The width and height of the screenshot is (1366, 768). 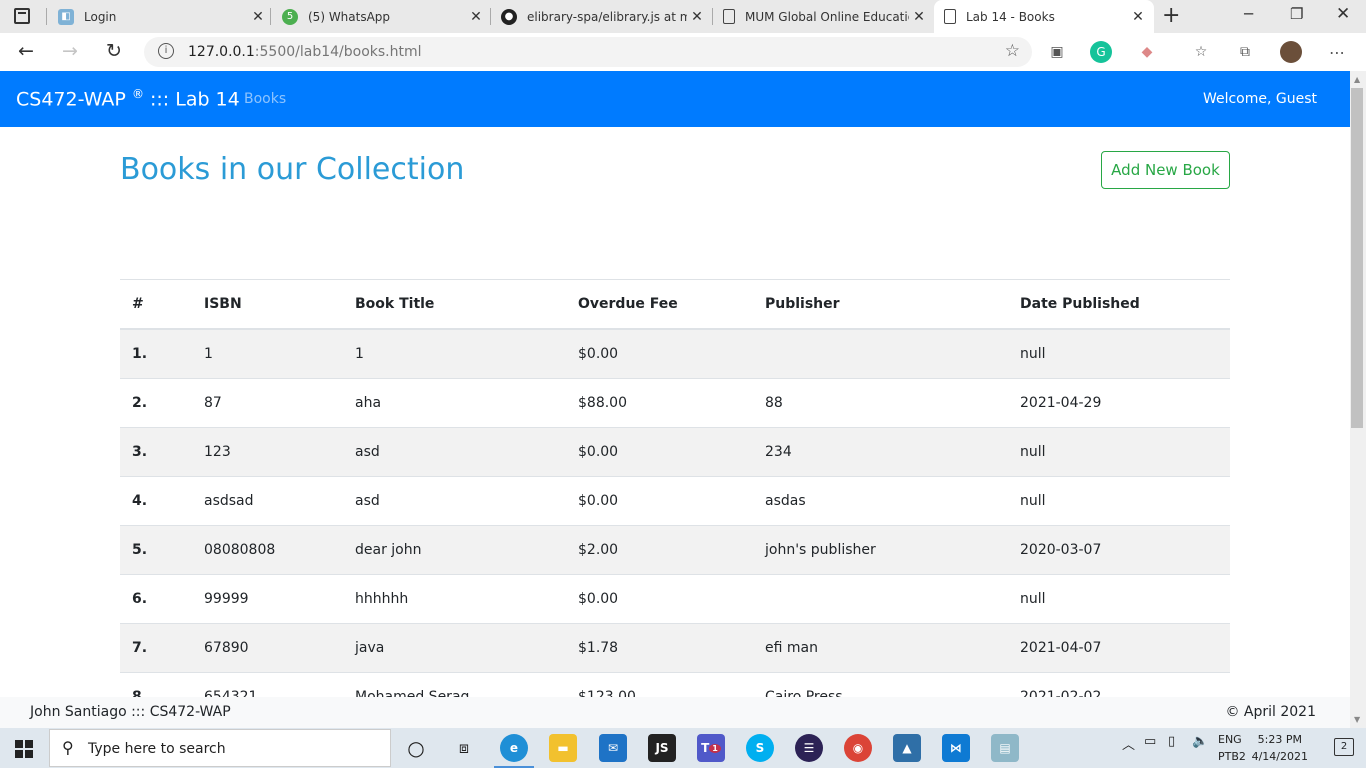 What do you see at coordinates (1245, 52) in the screenshot?
I see `collections-icon: ⧉` at bounding box center [1245, 52].